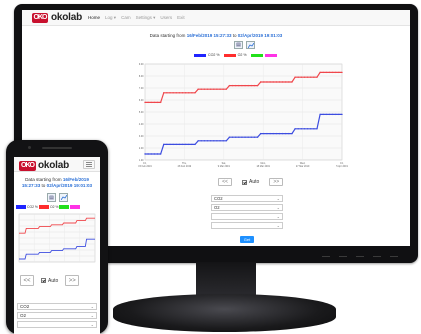 The width and height of the screenshot is (421, 334). I want to click on hamburger-menu-icon, so click(89, 164).